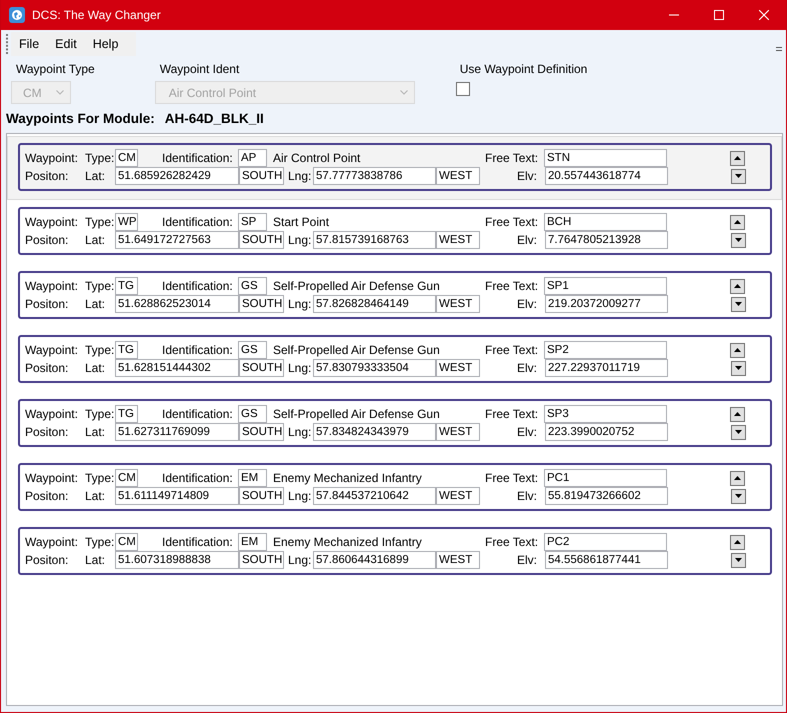 This screenshot has width=787, height=713. What do you see at coordinates (177, 368) in the screenshot?
I see `latitude-field: 51.628151444302` at bounding box center [177, 368].